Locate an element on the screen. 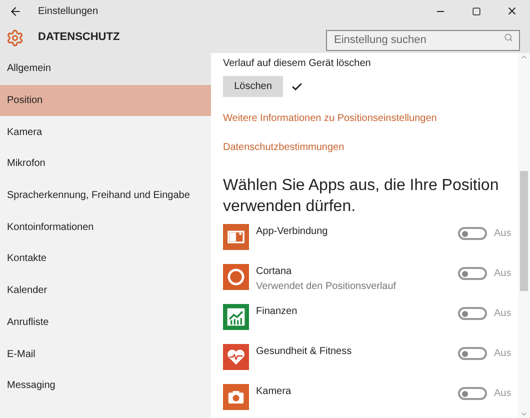 This screenshot has width=530, height=418. maximize-icon is located at coordinates (476, 11).